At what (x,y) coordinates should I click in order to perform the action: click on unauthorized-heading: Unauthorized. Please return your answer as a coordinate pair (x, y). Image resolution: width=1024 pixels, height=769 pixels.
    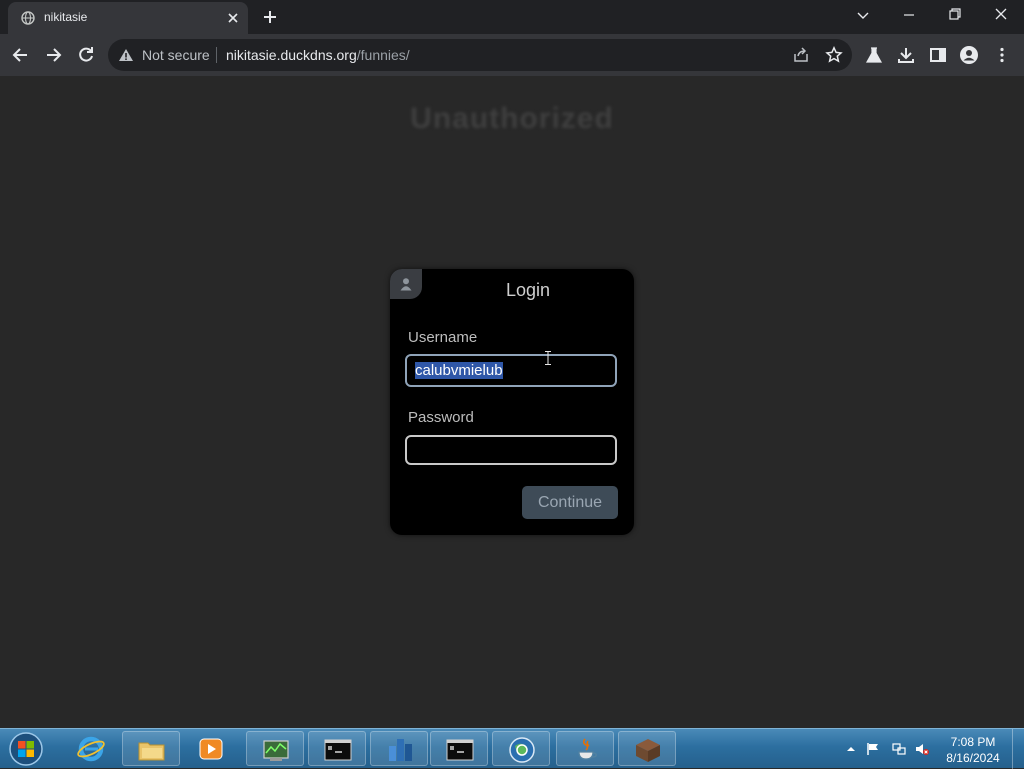
    Looking at the image, I should click on (512, 118).